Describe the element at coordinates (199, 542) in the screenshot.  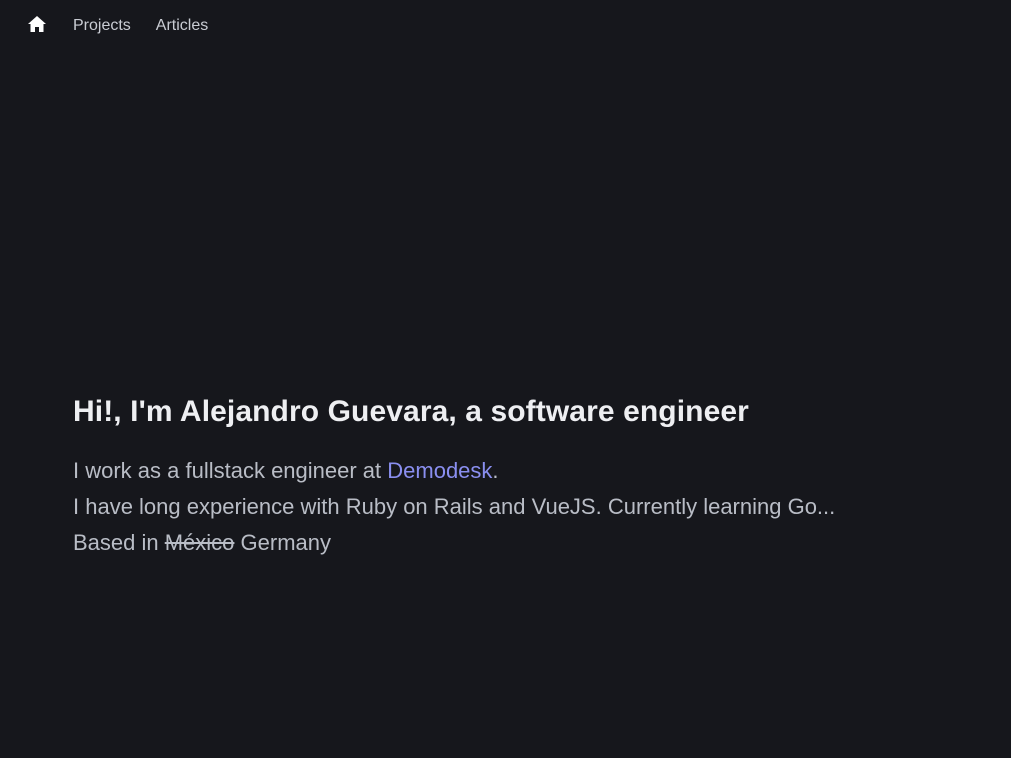
I see `former-location: México` at that location.